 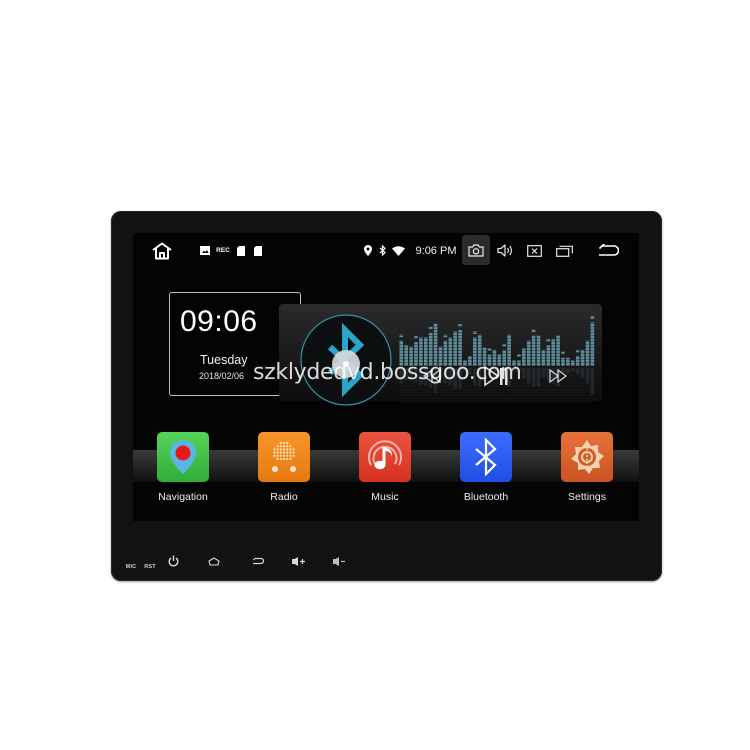 I want to click on volume-down-button, so click(x=340, y=561).